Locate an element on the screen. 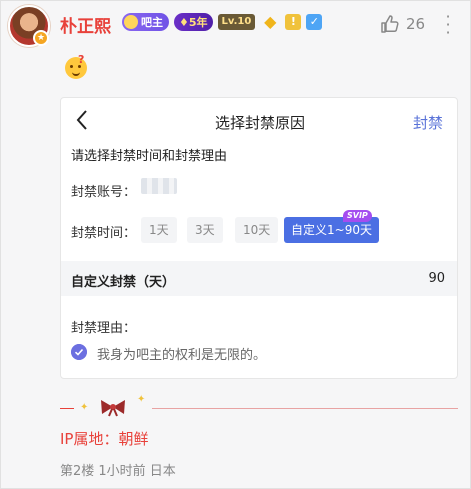  question-mark-icon: ? is located at coordinates (81, 59).